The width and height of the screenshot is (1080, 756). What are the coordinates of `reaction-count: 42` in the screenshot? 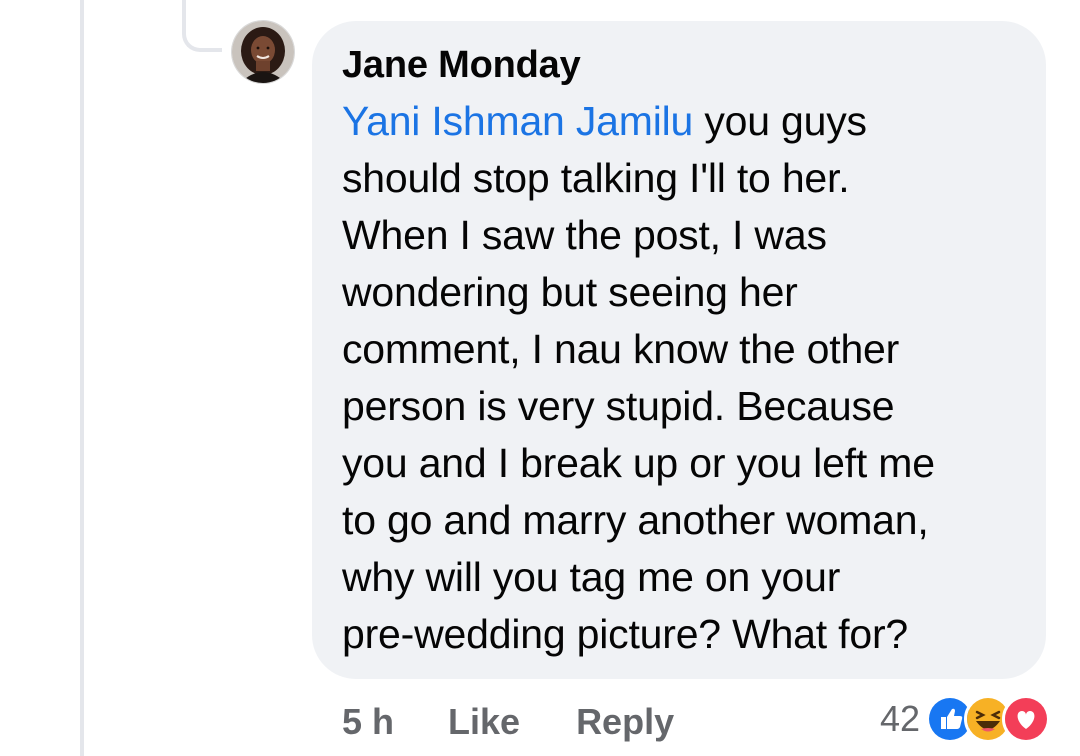 It's located at (899, 718).